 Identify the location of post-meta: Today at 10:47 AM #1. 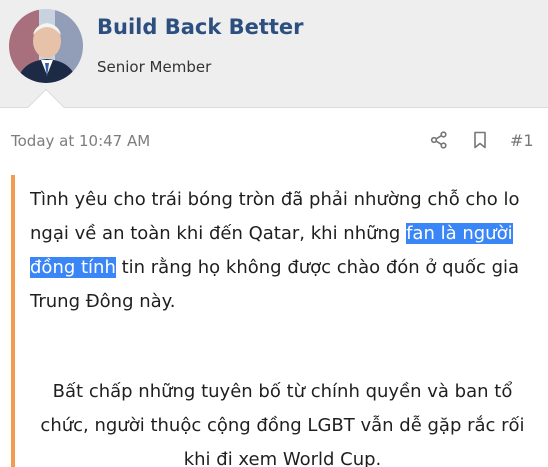
(274, 140).